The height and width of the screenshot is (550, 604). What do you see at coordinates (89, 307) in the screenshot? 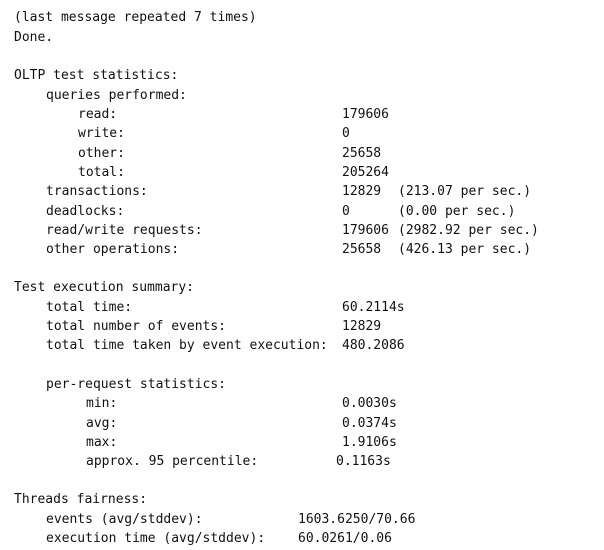
I see `total-time-label: total time:` at bounding box center [89, 307].